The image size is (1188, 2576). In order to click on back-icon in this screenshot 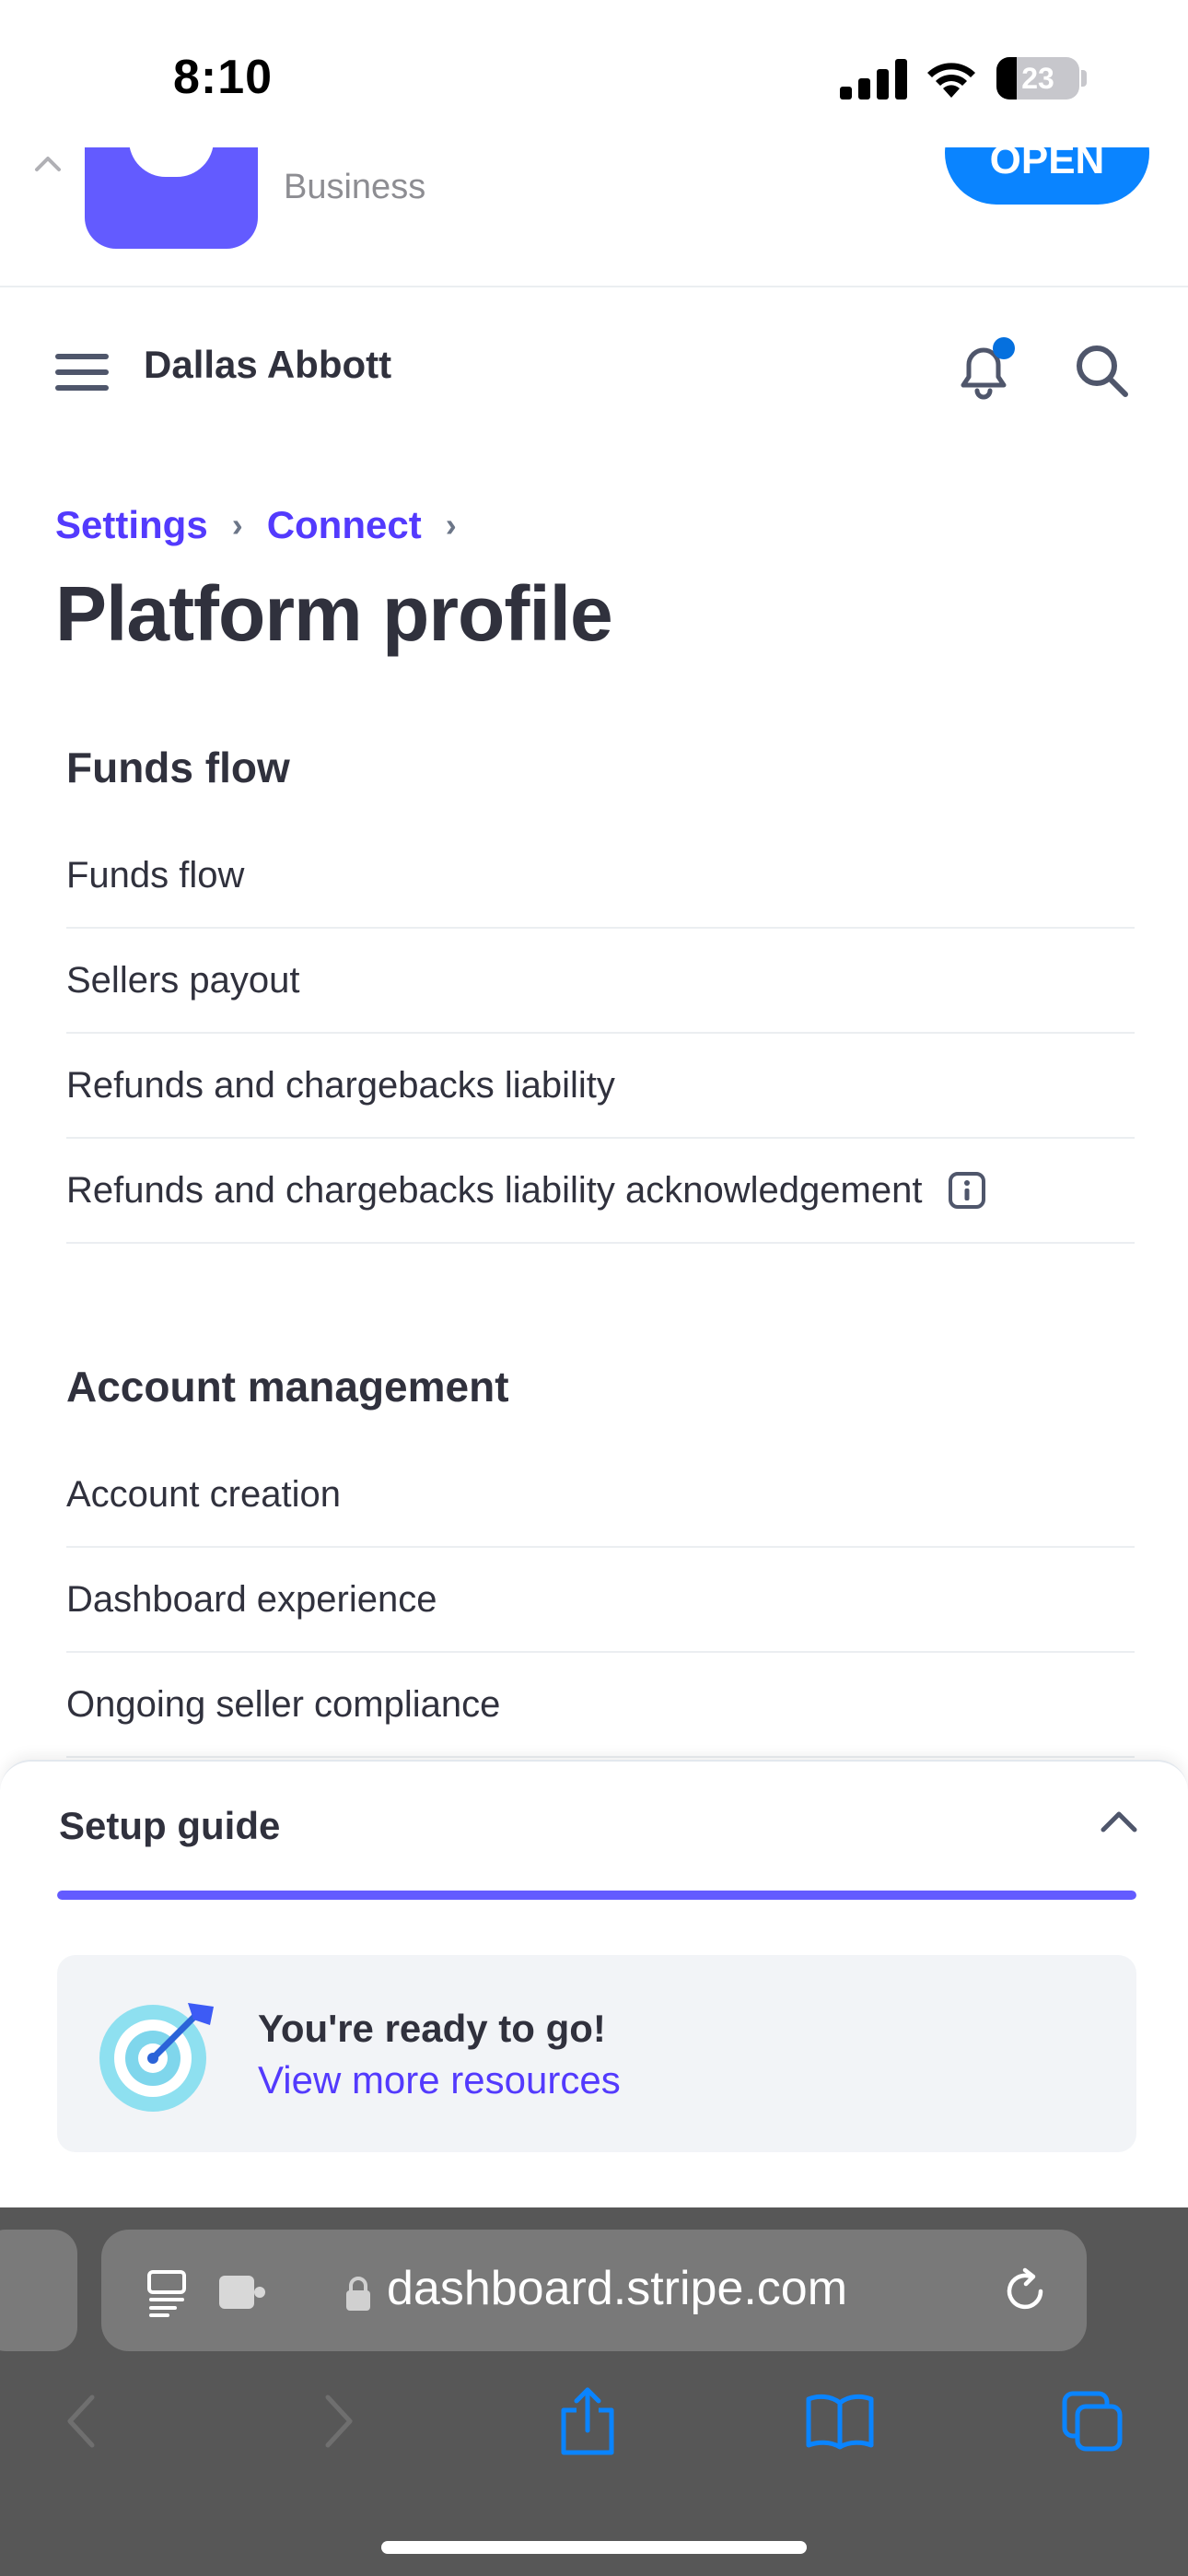, I will do `click(81, 2421)`.